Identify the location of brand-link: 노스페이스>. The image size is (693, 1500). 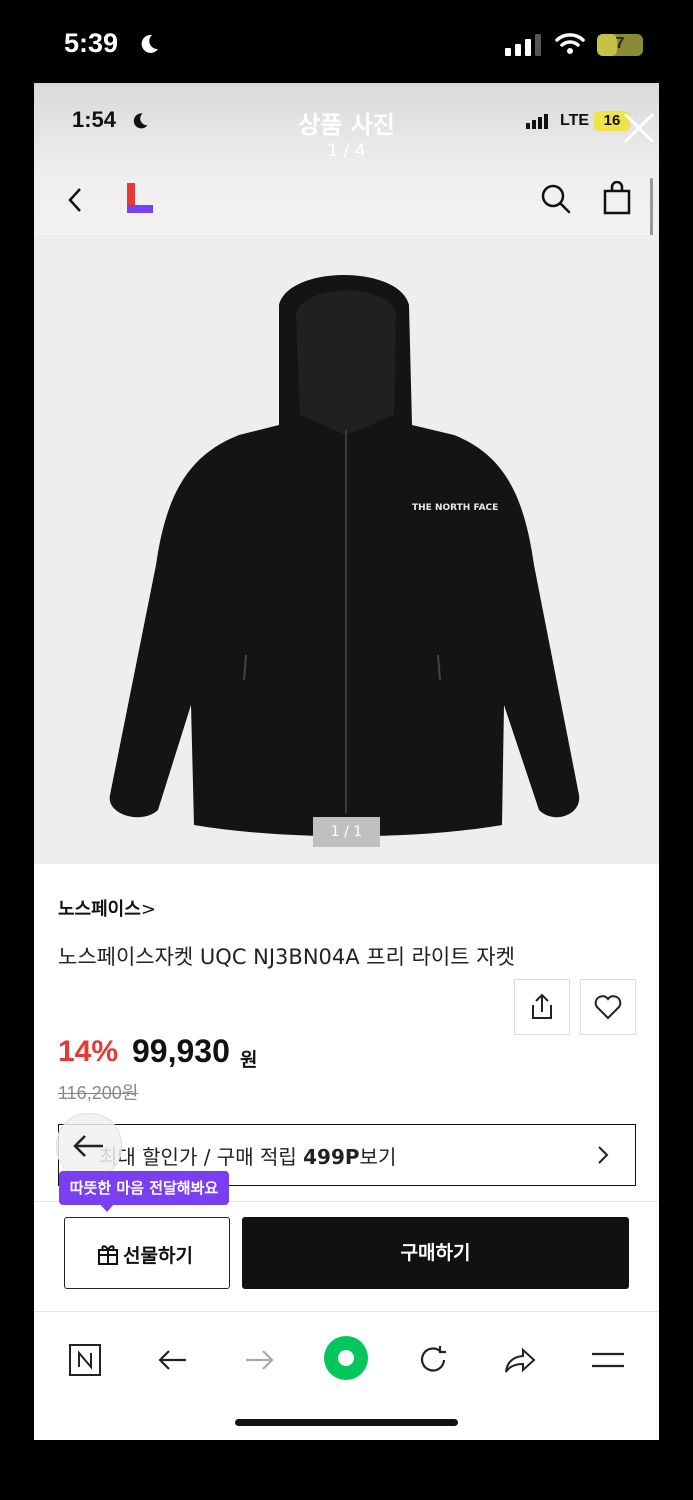
(107, 908).